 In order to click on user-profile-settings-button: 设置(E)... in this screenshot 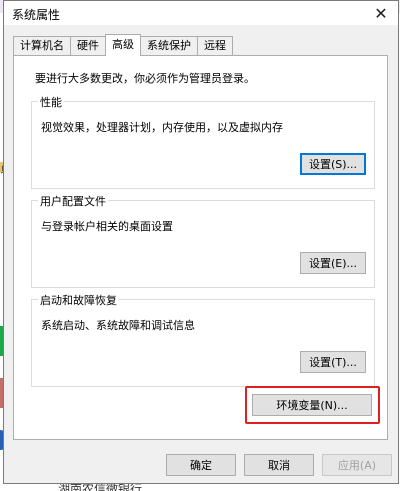, I will do `click(333, 263)`.